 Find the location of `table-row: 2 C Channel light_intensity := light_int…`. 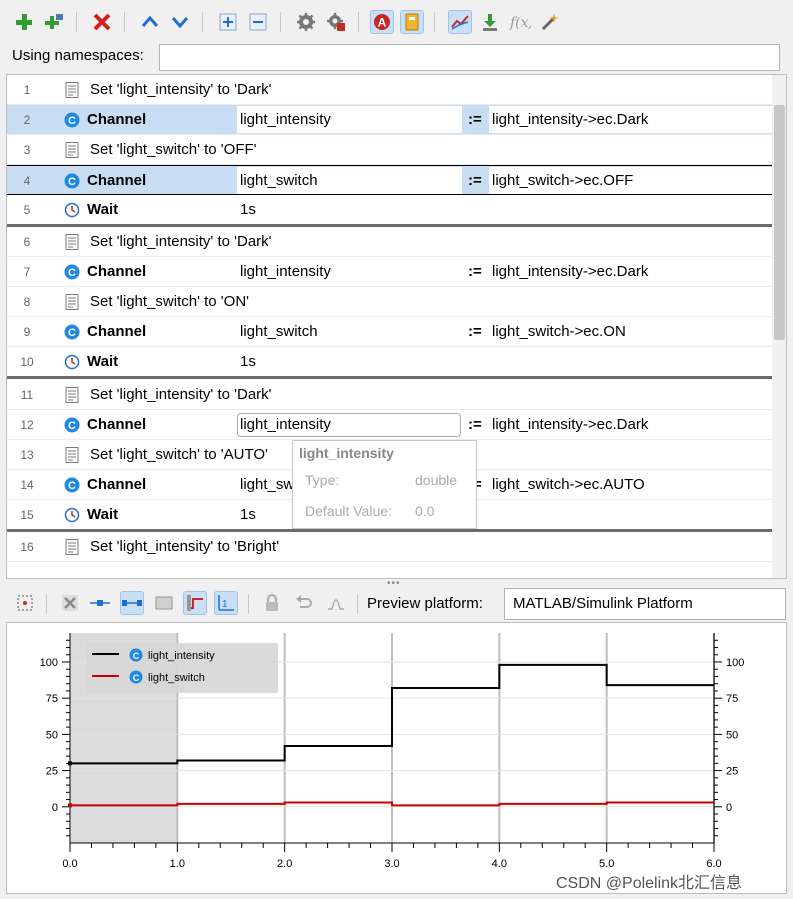

table-row: 2 C Channel light_intensity := light_int… is located at coordinates (389, 120).